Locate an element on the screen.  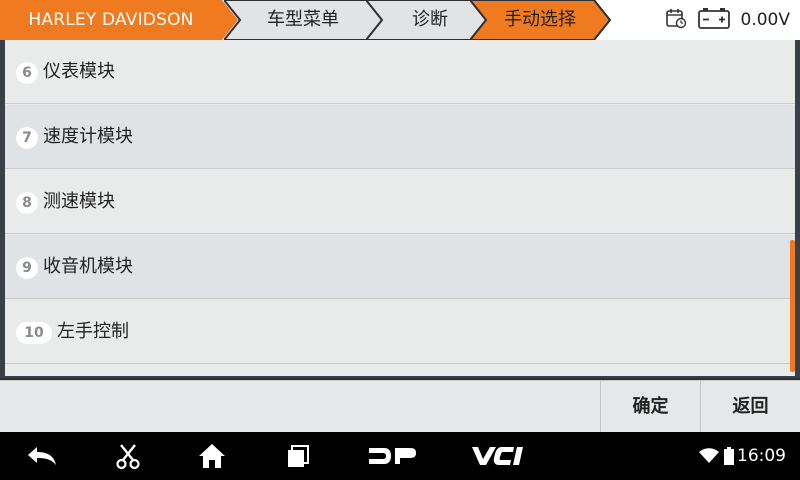
recent-apps-button is located at coordinates (298, 456).